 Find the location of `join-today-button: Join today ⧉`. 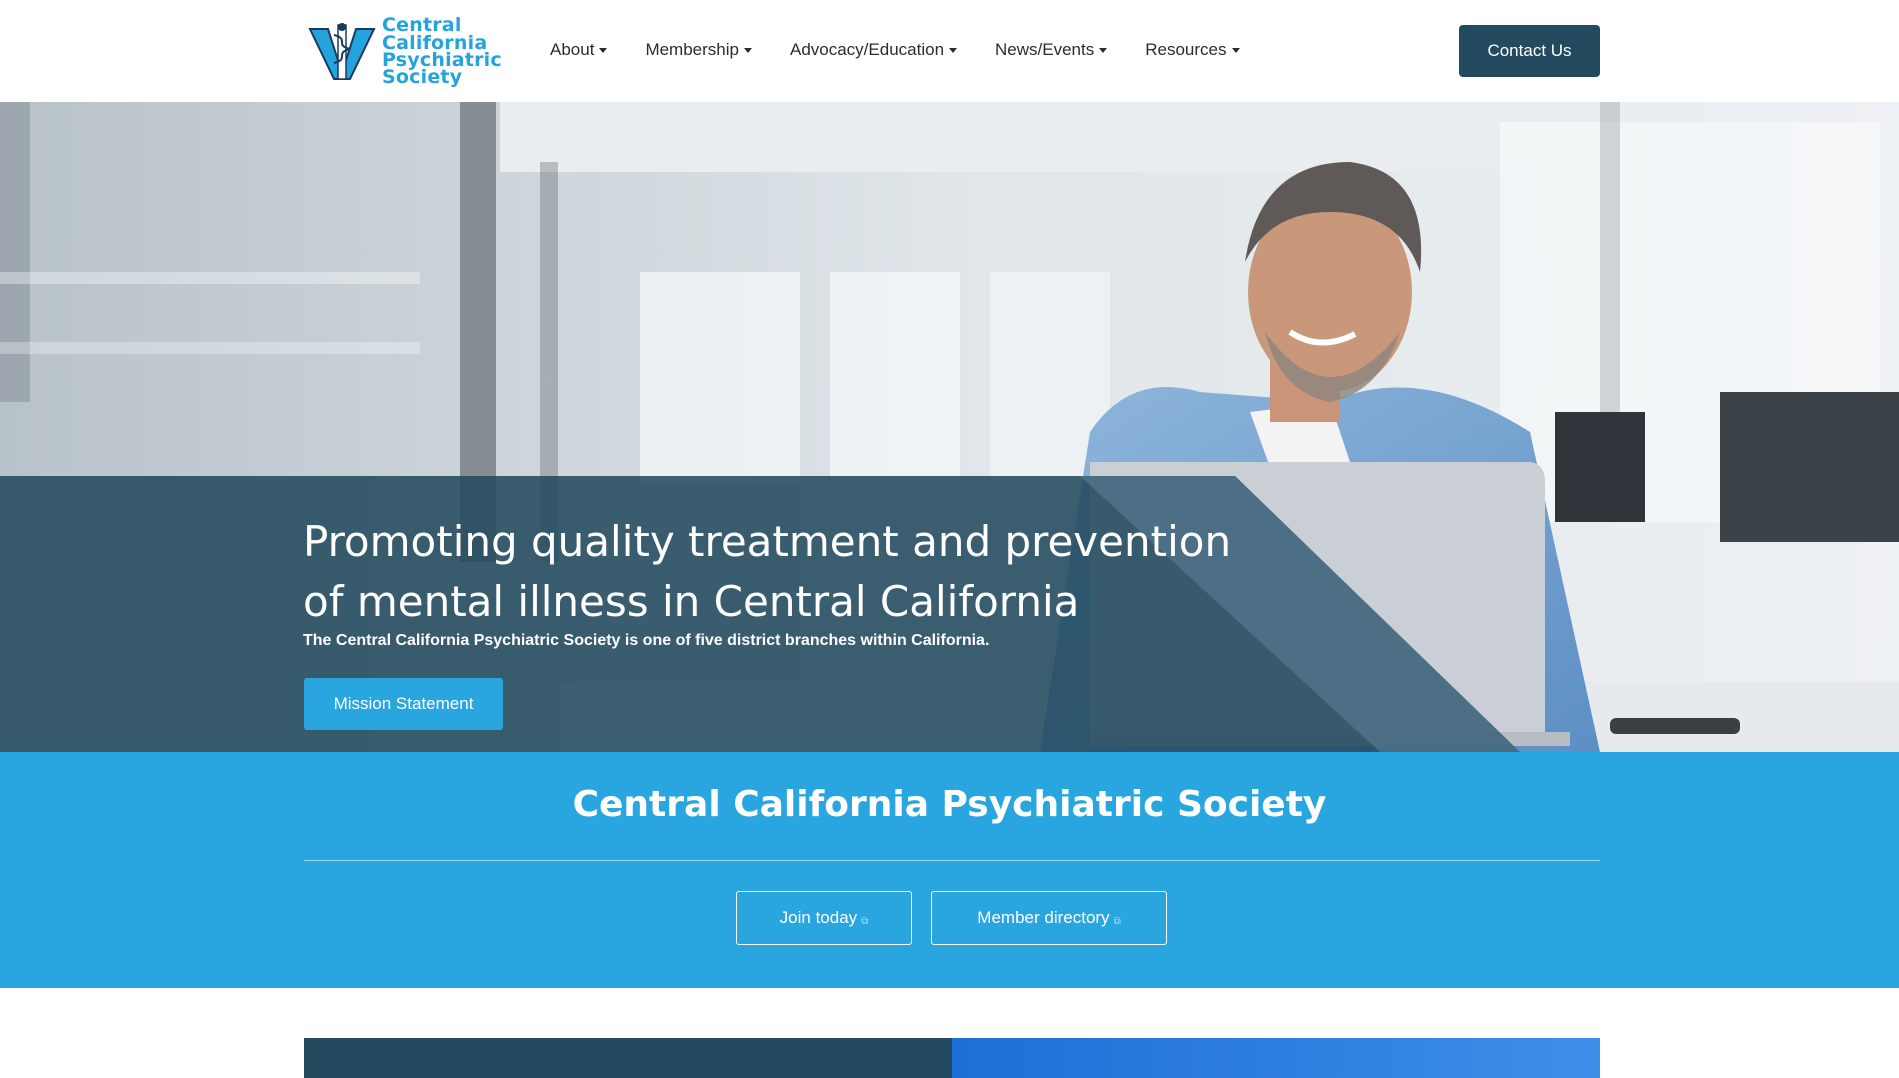

join-today-button: Join today ⧉ is located at coordinates (824, 918).